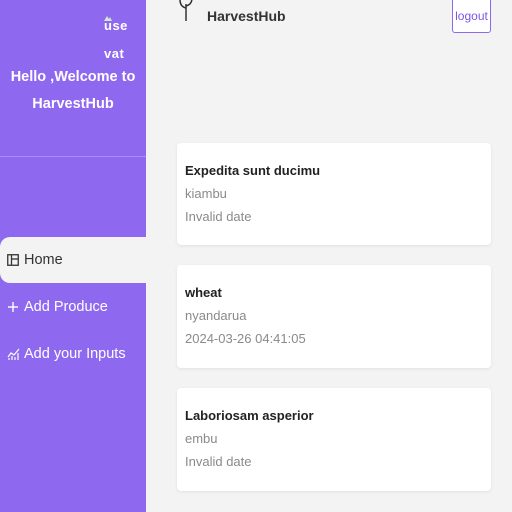 The height and width of the screenshot is (512, 512). Describe the element at coordinates (43, 260) in the screenshot. I see `sidebar-item-label: Home` at that location.